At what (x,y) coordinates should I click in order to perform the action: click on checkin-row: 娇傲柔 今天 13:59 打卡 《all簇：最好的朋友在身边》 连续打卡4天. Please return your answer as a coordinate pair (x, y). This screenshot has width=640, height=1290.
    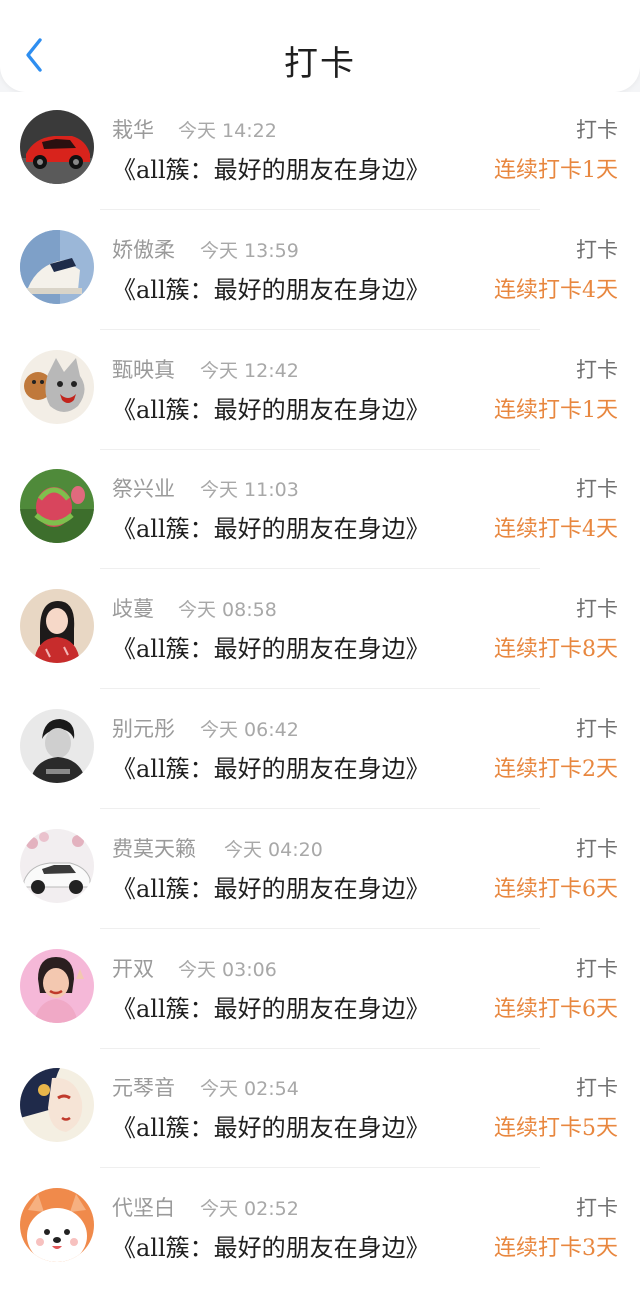
    Looking at the image, I should click on (320, 272).